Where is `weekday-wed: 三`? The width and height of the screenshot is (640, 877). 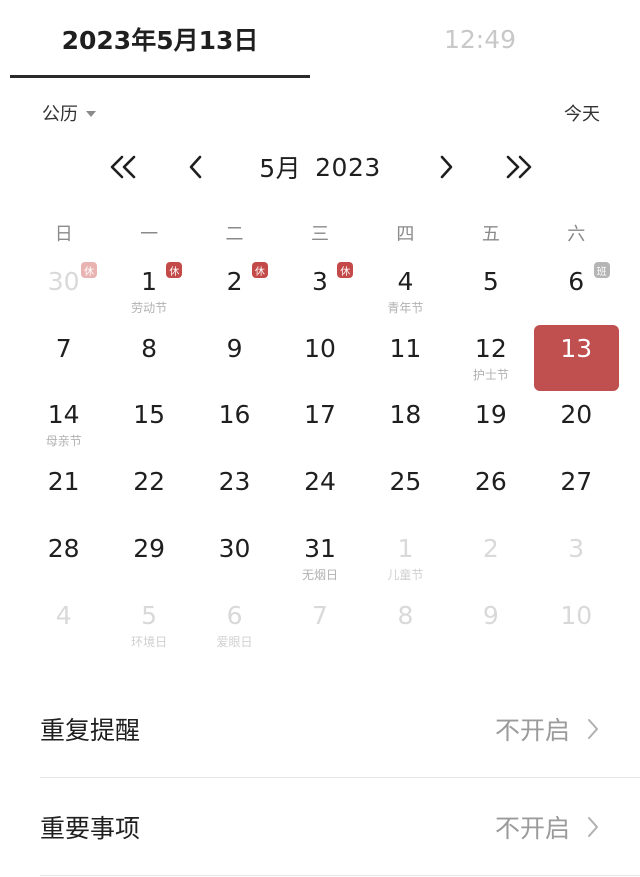 weekday-wed: 三 is located at coordinates (319, 234).